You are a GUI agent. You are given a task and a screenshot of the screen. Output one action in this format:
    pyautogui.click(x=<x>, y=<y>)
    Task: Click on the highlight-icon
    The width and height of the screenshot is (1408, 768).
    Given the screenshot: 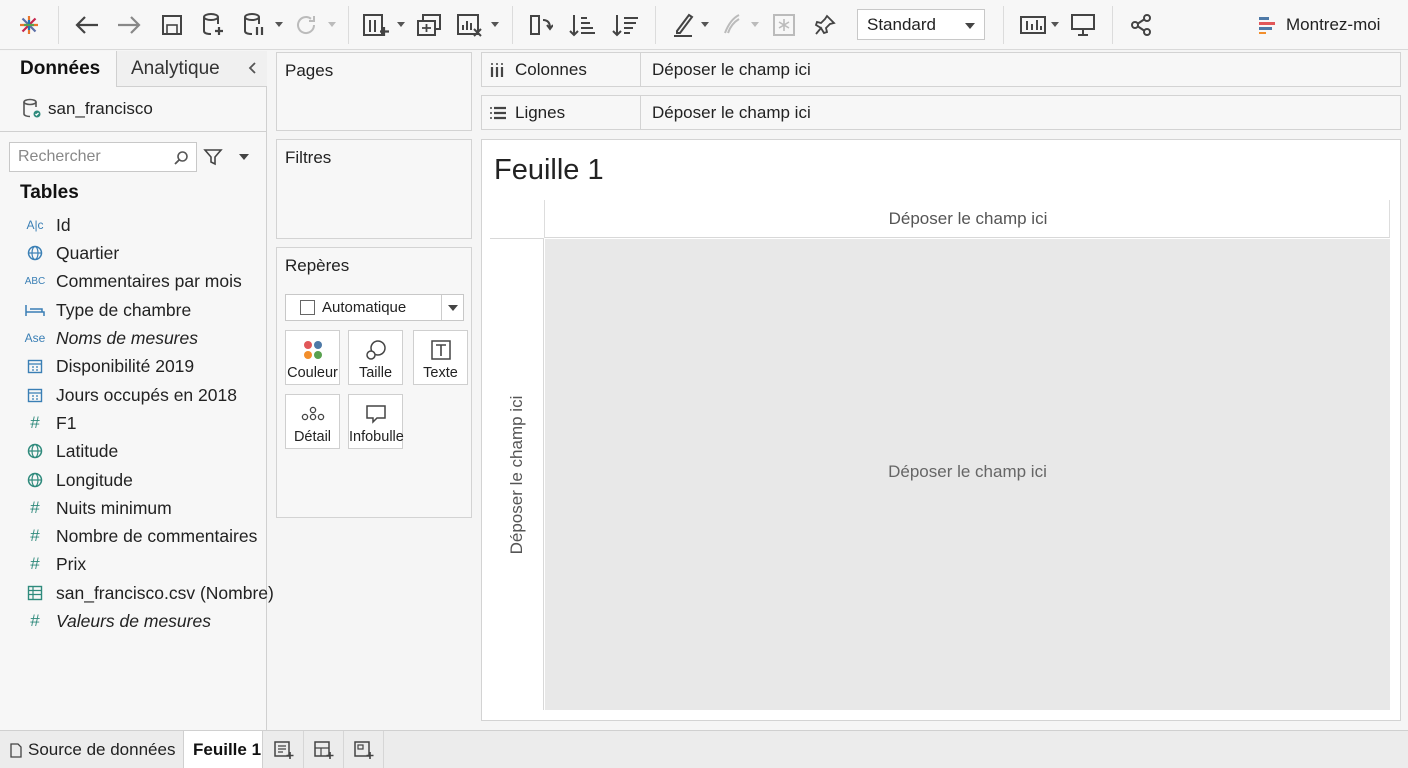 What is the action you would take?
    pyautogui.click(x=683, y=25)
    